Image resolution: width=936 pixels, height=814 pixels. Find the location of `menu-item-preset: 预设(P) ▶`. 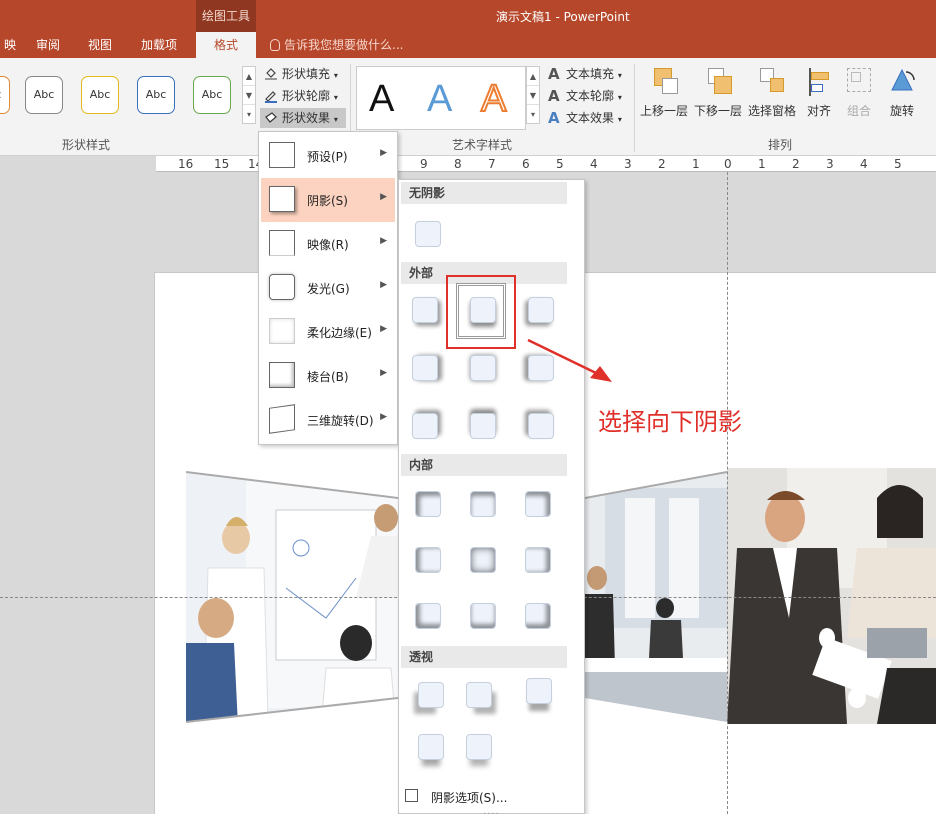

menu-item-preset: 预设(P) ▶ is located at coordinates (328, 156).